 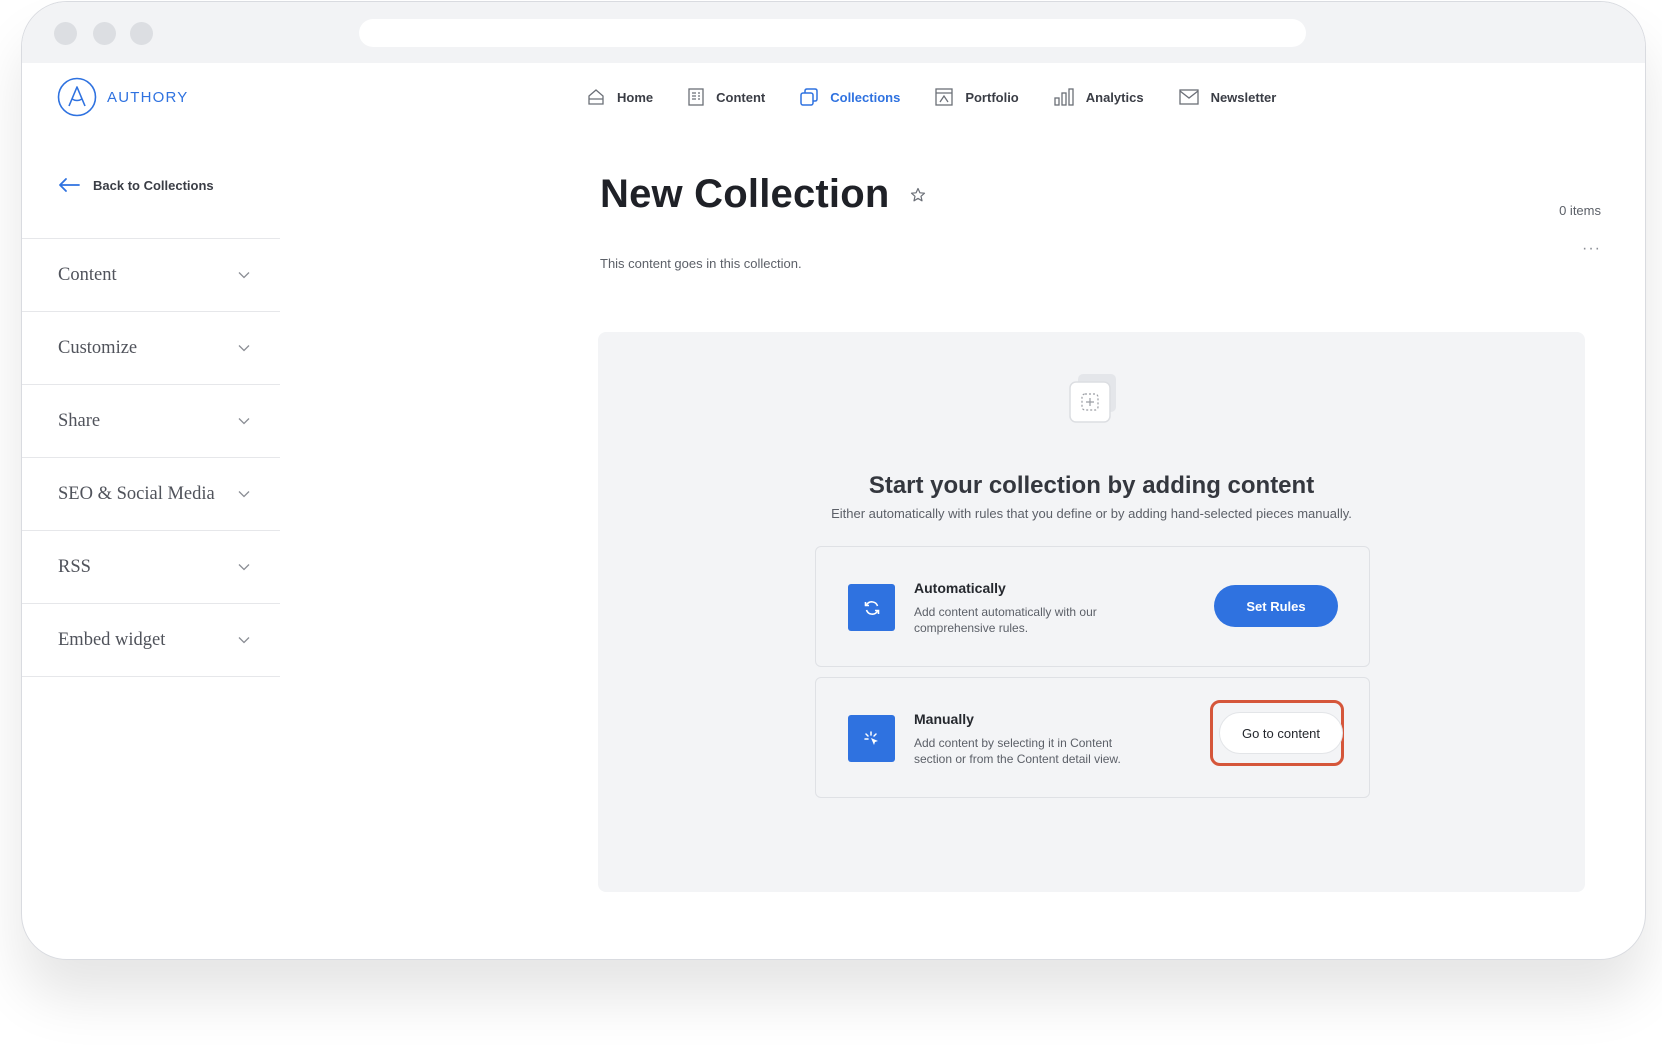 I want to click on automatic-option-title: Automatically, so click(x=960, y=588).